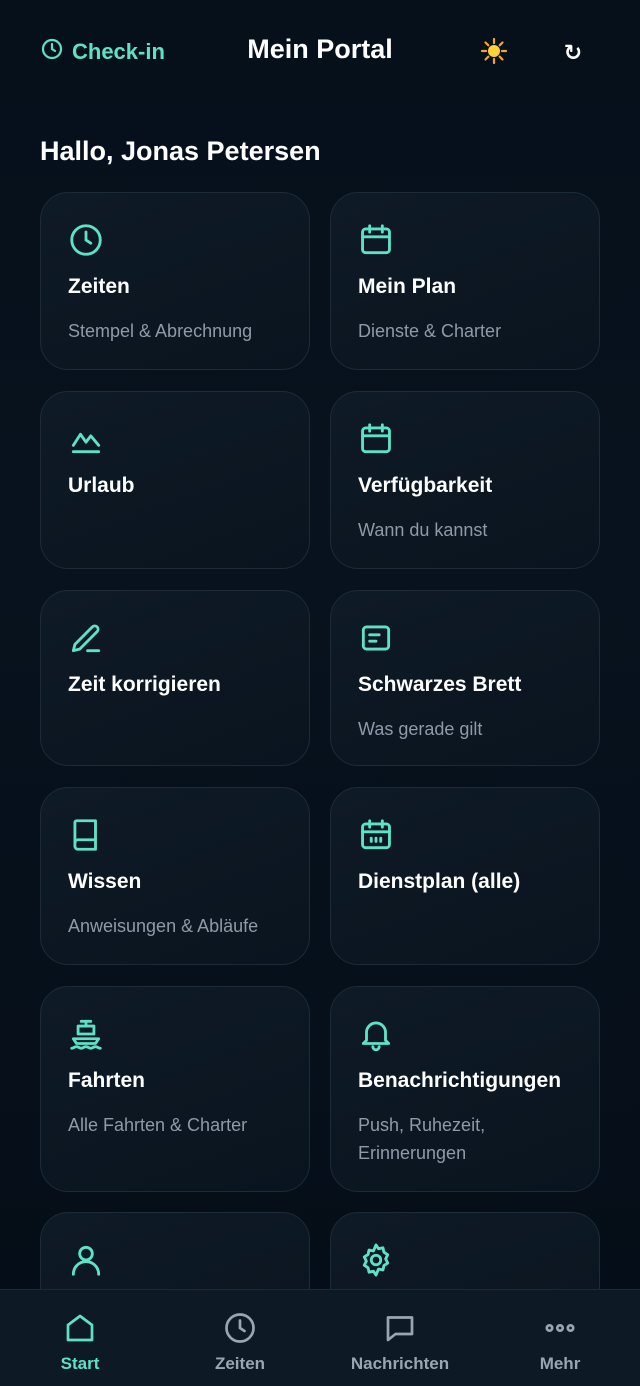 The height and width of the screenshot is (1386, 640). What do you see at coordinates (175, 480) in the screenshot?
I see `tile-urlaub: Urlaub` at bounding box center [175, 480].